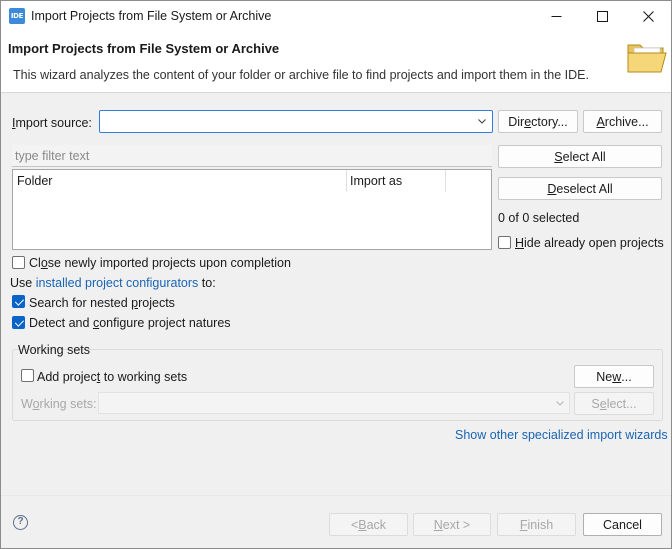 The image size is (672, 549). Describe the element at coordinates (18, 322) in the screenshot. I see `detect-natures-checkbox` at that location.